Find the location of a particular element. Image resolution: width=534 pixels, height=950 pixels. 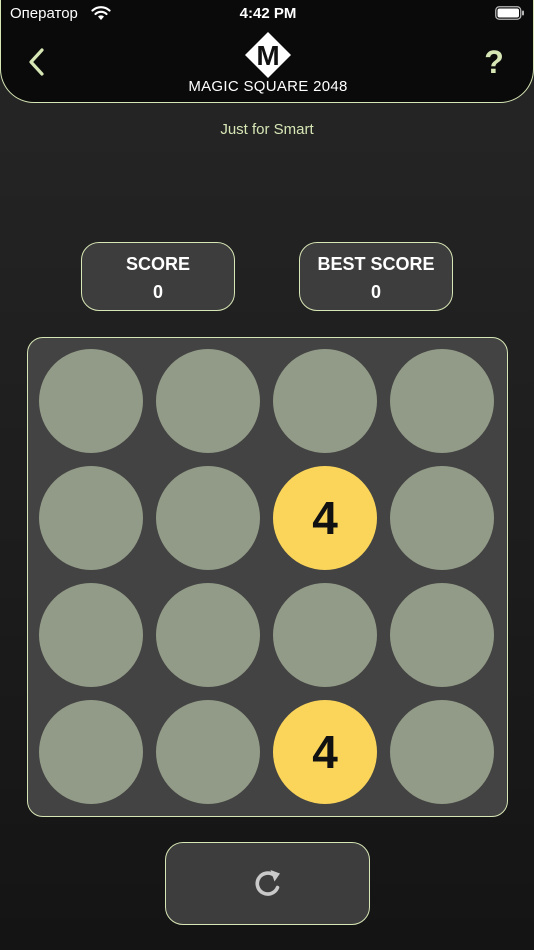

help-button: ? is located at coordinates (494, 62).